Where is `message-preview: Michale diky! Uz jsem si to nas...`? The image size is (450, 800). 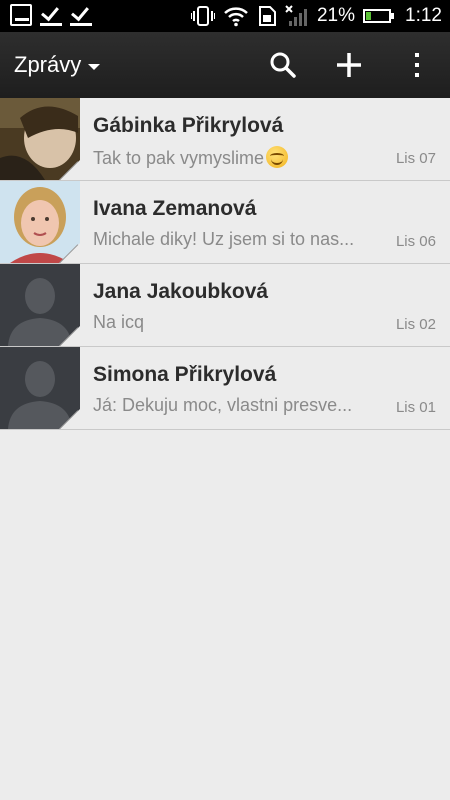
message-preview: Michale diky! Uz jsem si to nas... is located at coordinates (224, 239).